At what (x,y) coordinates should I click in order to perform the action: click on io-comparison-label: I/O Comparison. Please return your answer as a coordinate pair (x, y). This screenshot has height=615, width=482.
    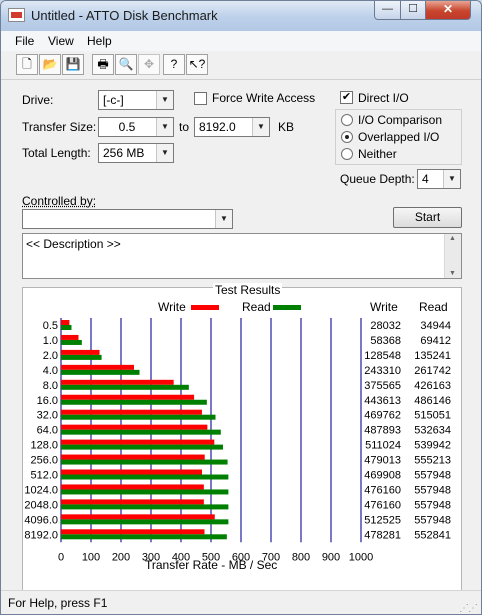
    Looking at the image, I should click on (400, 120).